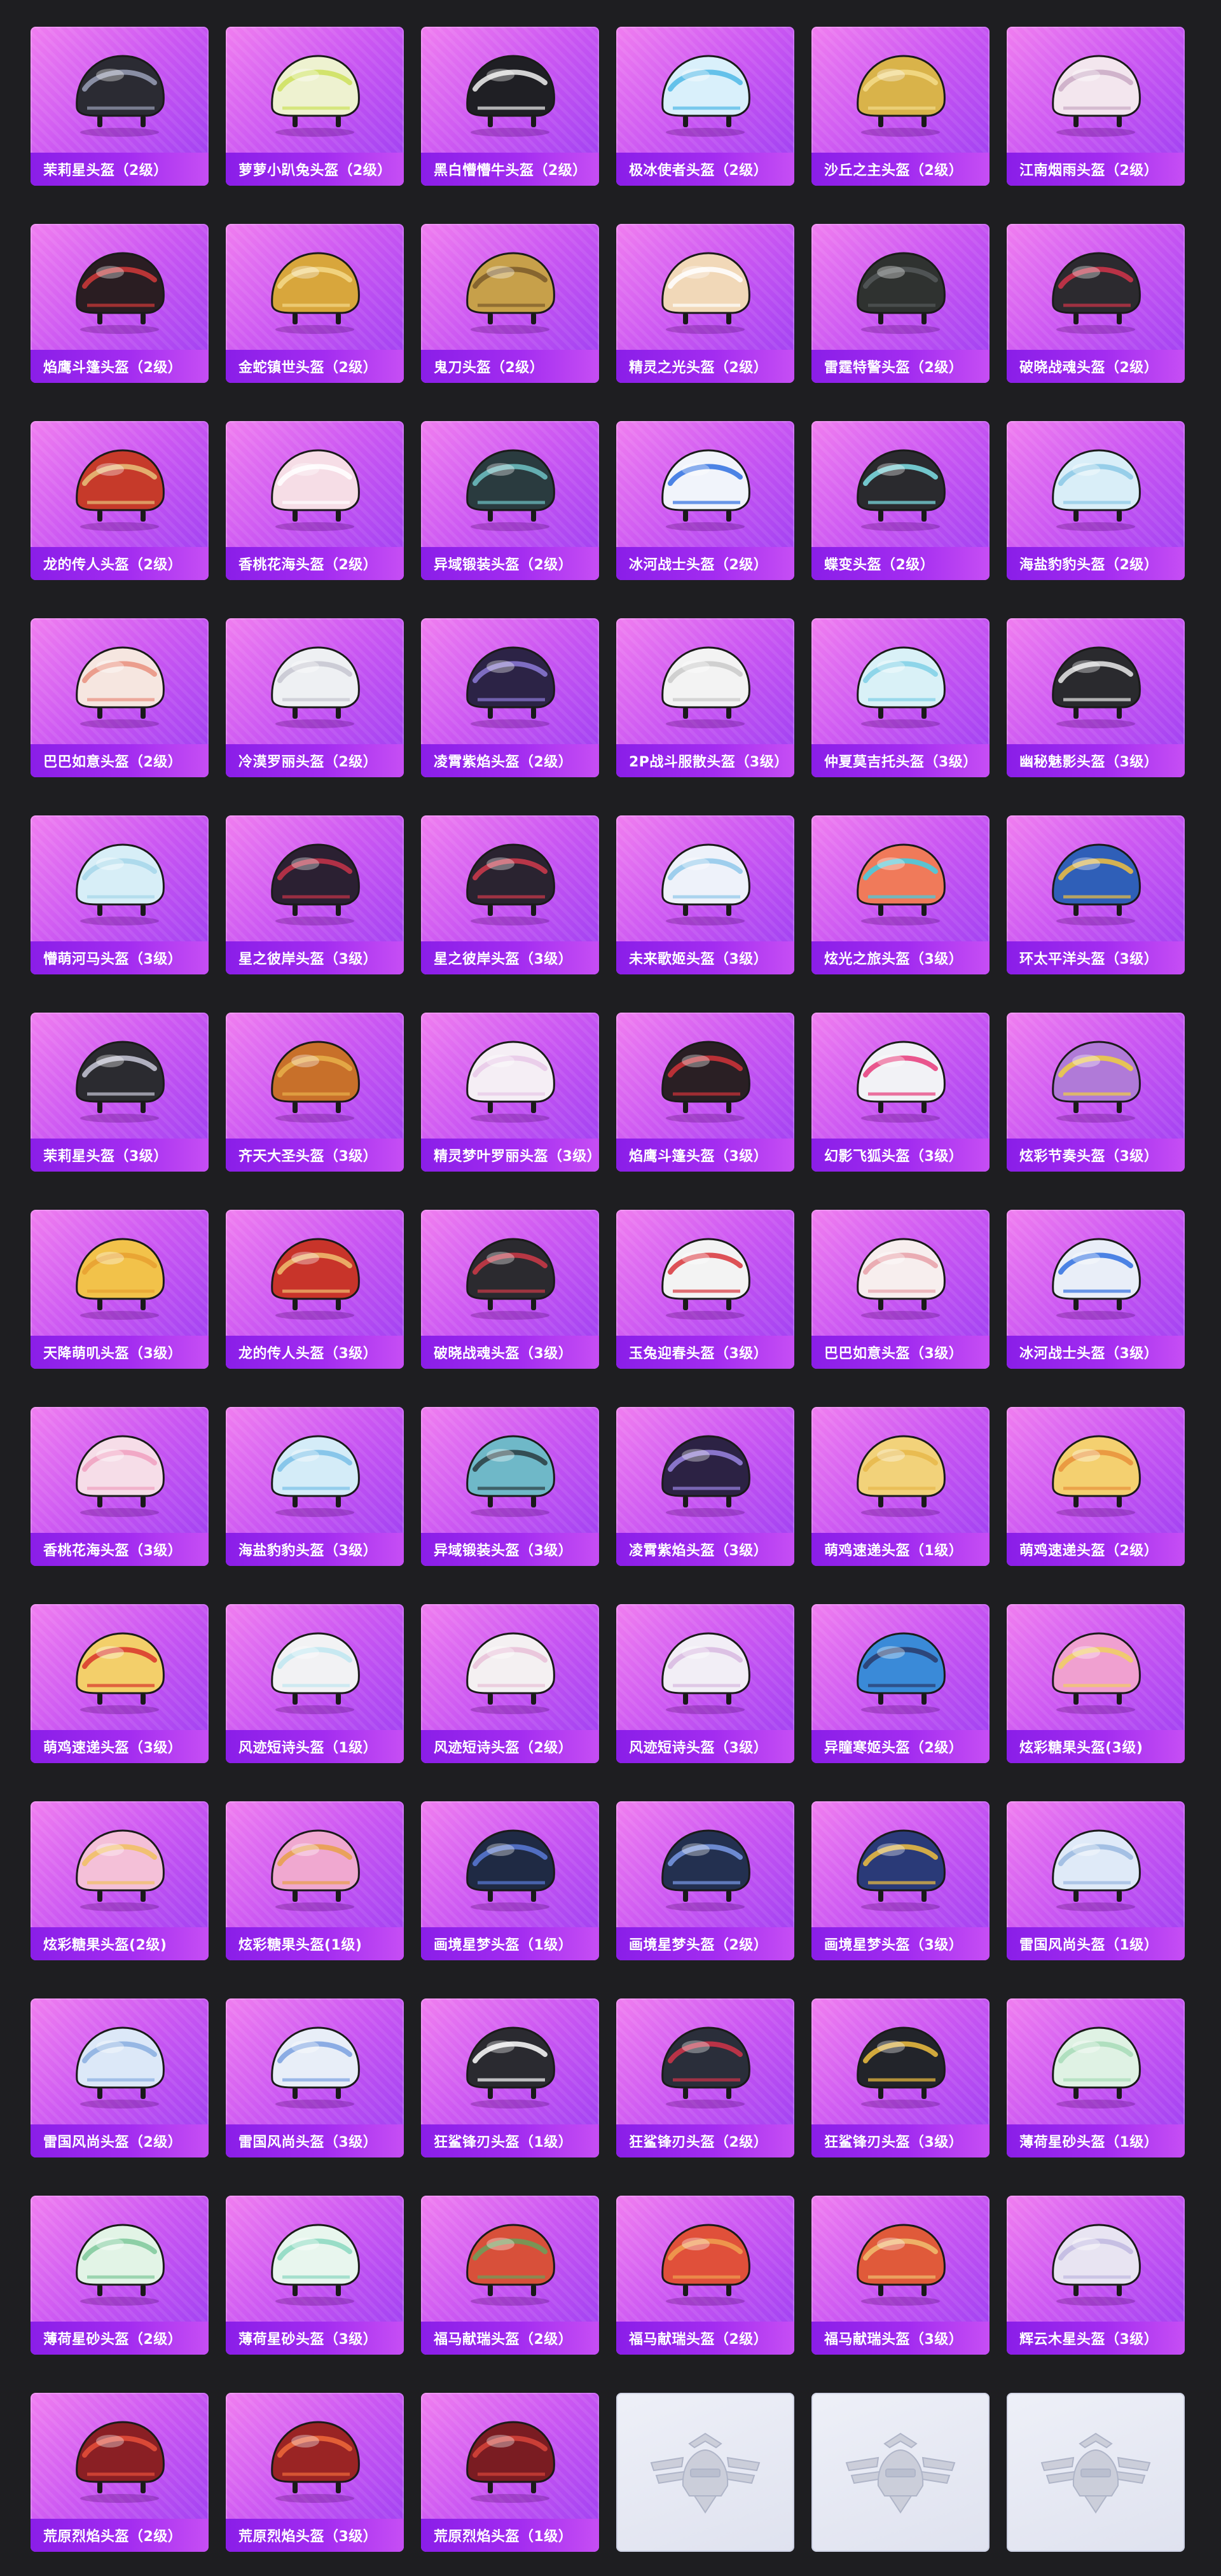 Image resolution: width=1221 pixels, height=2576 pixels. I want to click on helmet-card: 2P战斗服散头盔（3级）, so click(705, 697).